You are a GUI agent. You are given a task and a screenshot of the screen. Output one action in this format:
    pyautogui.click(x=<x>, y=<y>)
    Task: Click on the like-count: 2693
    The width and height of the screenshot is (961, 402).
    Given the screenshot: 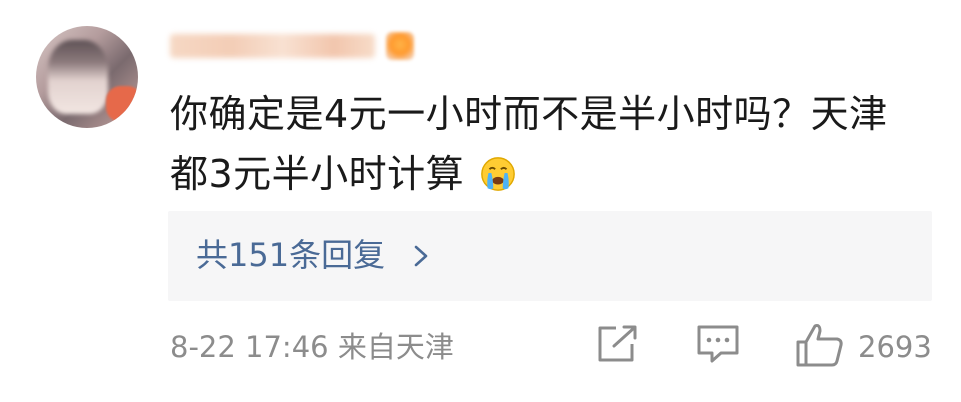 What is the action you would take?
    pyautogui.click(x=895, y=347)
    